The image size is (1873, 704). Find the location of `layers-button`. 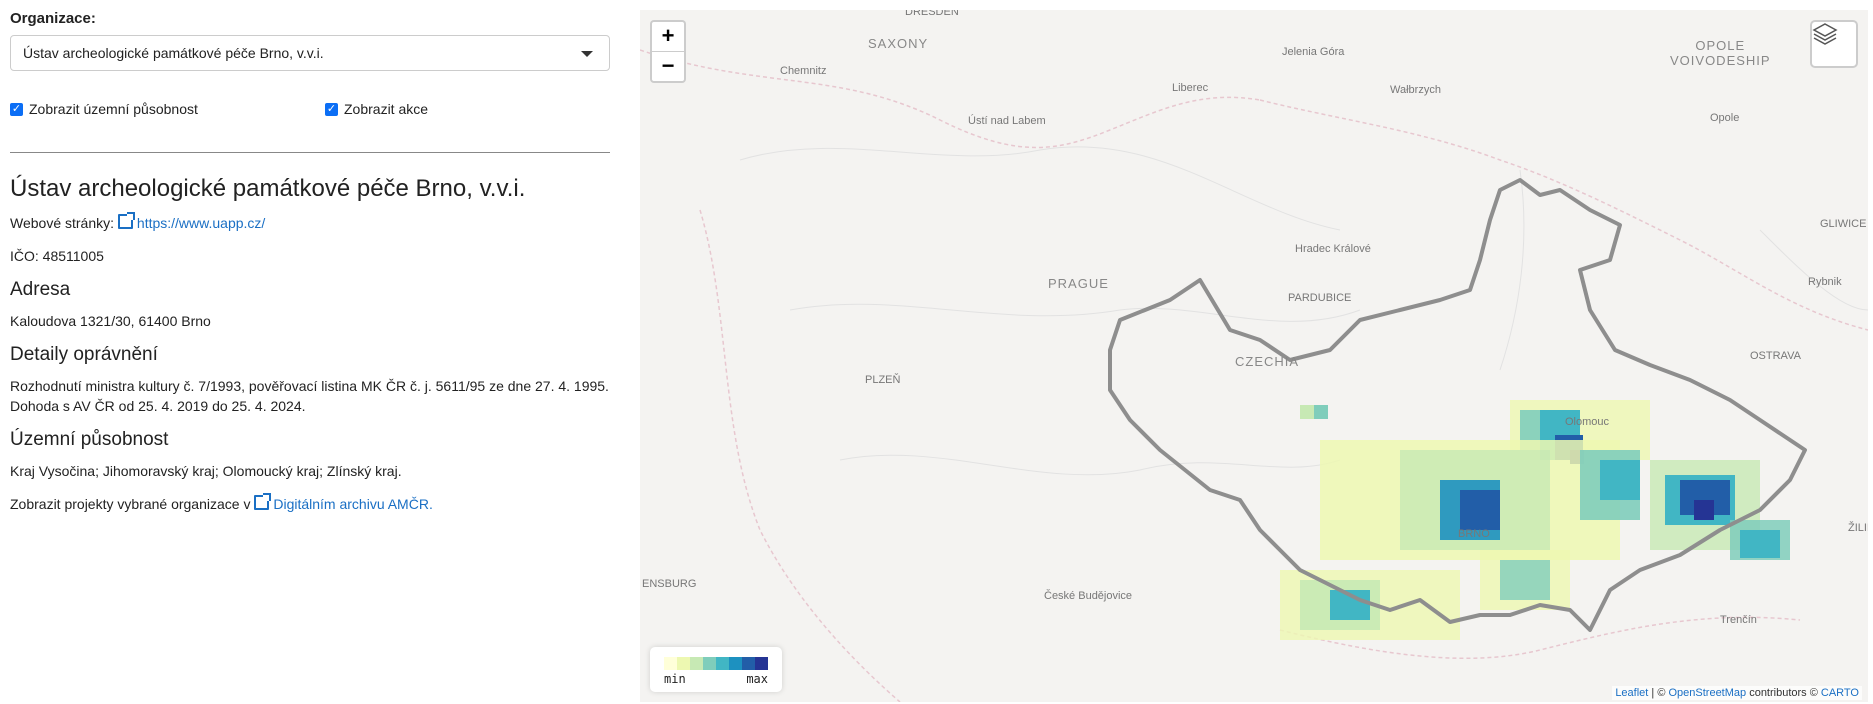

layers-button is located at coordinates (1834, 44).